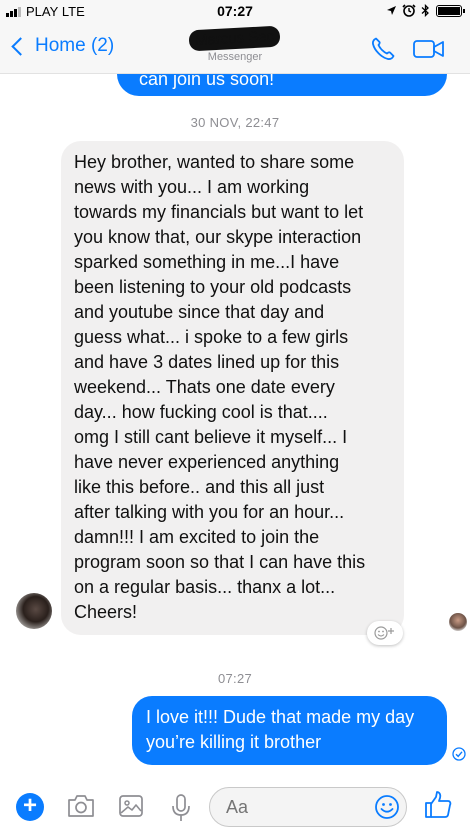  What do you see at coordinates (131, 806) in the screenshot?
I see `photo-gallery-icon` at bounding box center [131, 806].